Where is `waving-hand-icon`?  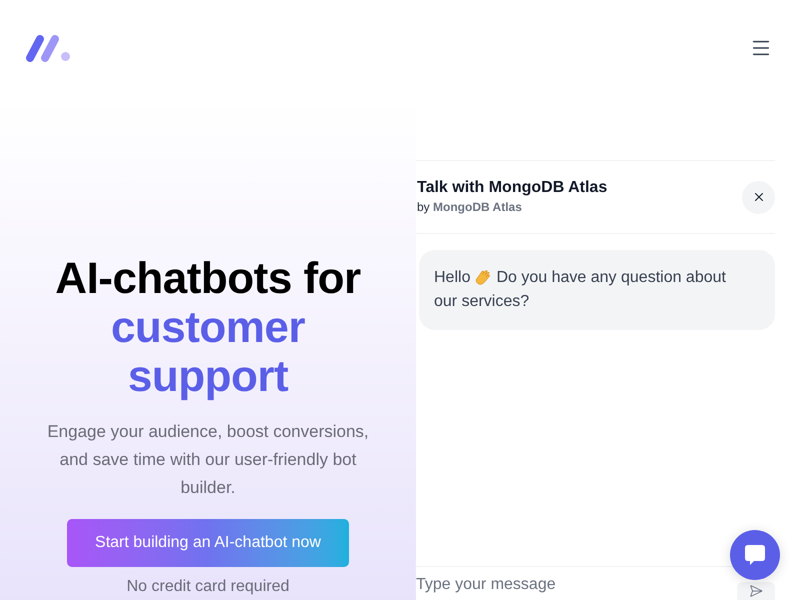 waving-hand-icon is located at coordinates (483, 278).